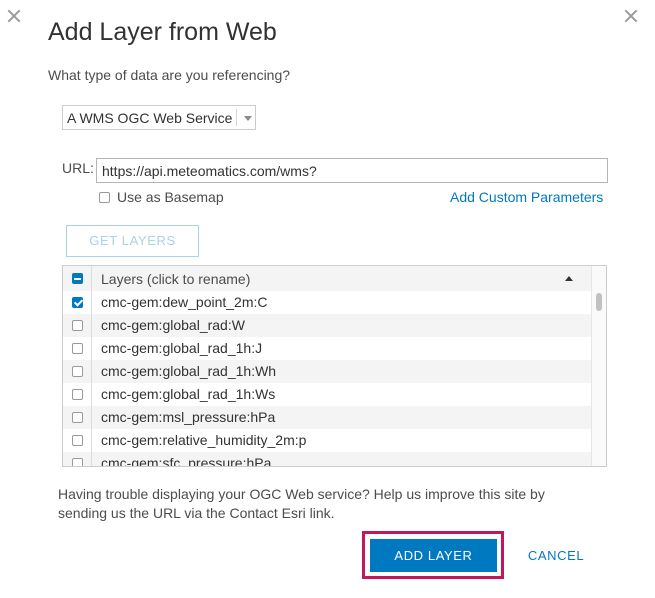 The height and width of the screenshot is (598, 655). What do you see at coordinates (181, 348) in the screenshot?
I see `layer-name: cmc-gem:global_rad_1h:J` at bounding box center [181, 348].